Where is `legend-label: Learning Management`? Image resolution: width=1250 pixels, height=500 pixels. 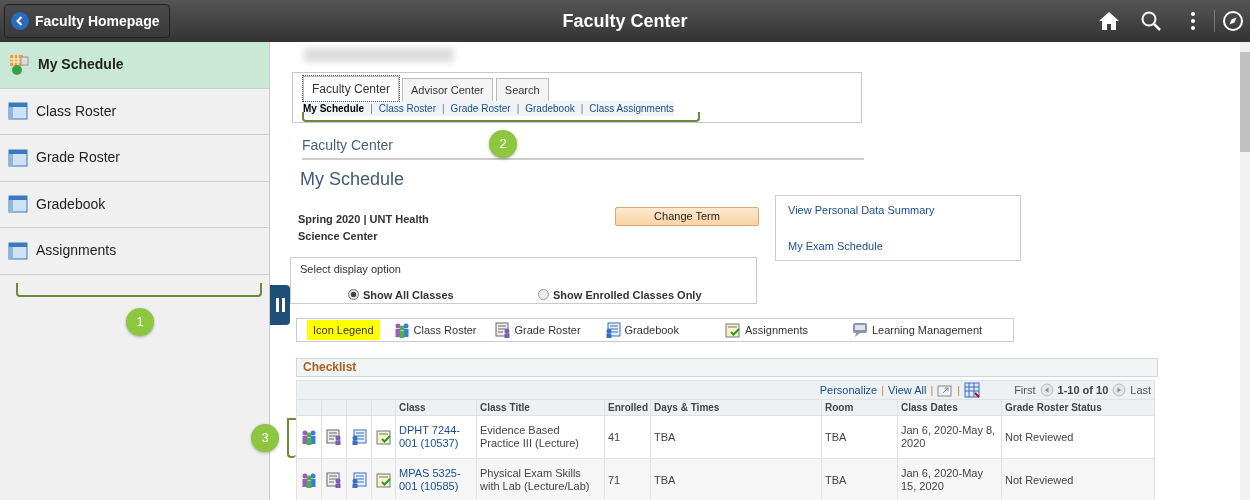 legend-label: Learning Management is located at coordinates (927, 330).